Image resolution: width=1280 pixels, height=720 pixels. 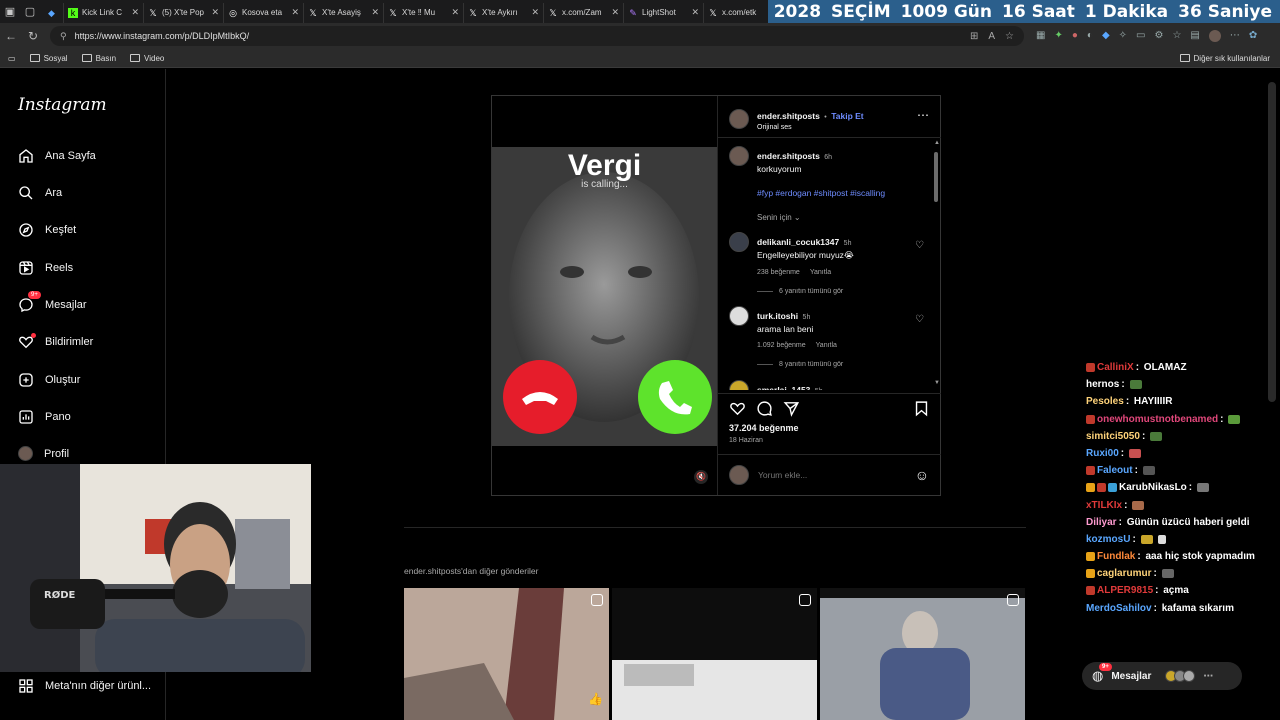 What do you see at coordinates (921, 411) in the screenshot?
I see `save-icon` at bounding box center [921, 411].